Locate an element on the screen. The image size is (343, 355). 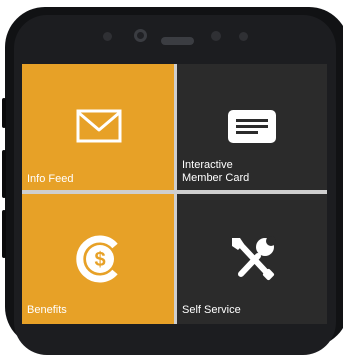
light-sensor is located at coordinates (243, 36).